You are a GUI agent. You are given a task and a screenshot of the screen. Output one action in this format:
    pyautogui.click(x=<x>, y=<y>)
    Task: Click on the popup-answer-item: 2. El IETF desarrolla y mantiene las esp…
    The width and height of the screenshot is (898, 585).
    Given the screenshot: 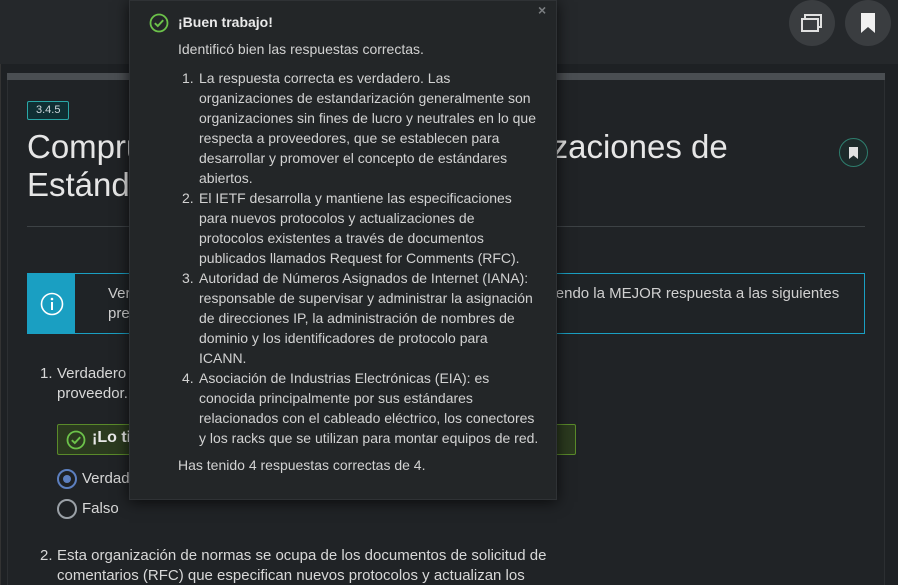 What is the action you would take?
    pyautogui.click(x=359, y=228)
    